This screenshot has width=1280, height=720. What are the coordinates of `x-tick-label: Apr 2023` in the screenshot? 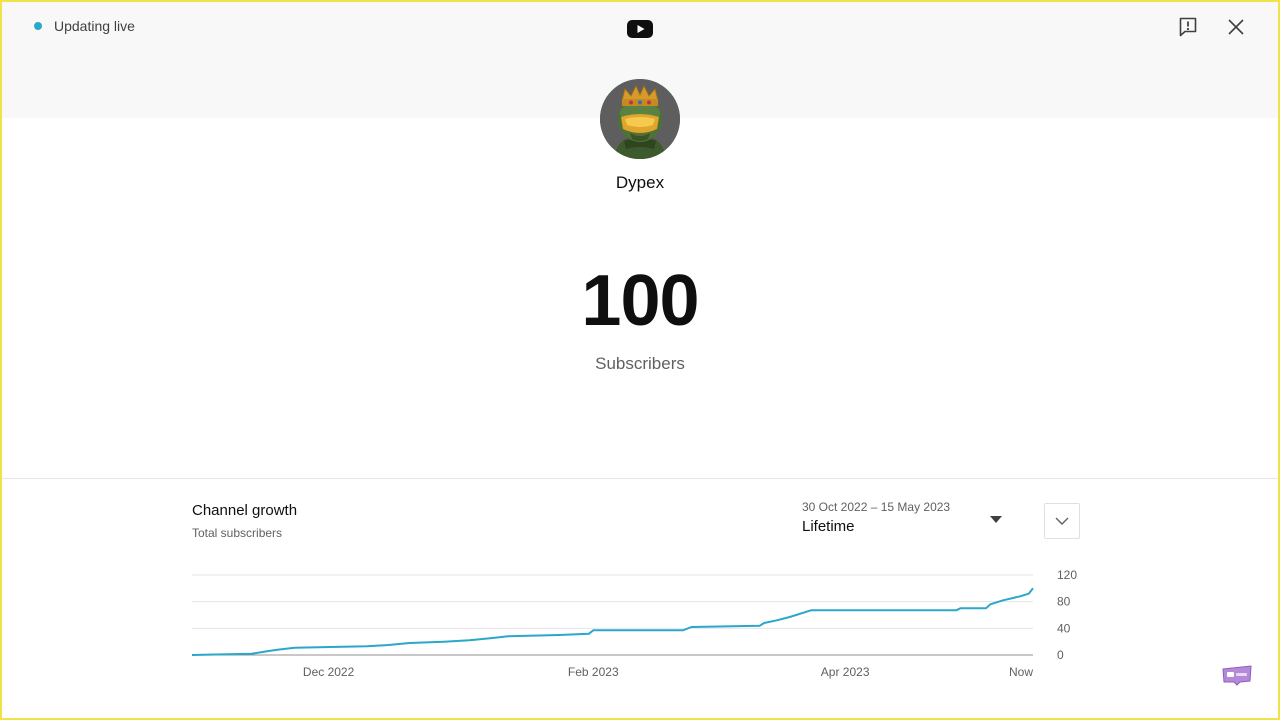 It's located at (845, 672).